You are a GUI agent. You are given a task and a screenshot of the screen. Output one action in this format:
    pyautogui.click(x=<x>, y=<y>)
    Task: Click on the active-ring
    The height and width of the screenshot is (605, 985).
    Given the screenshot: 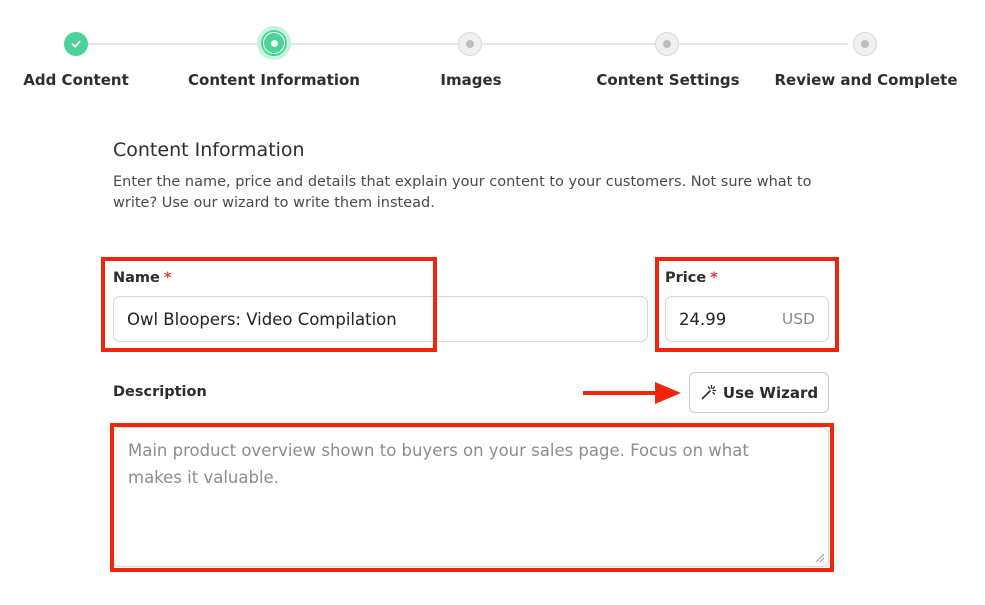 What is the action you would take?
    pyautogui.click(x=274, y=43)
    